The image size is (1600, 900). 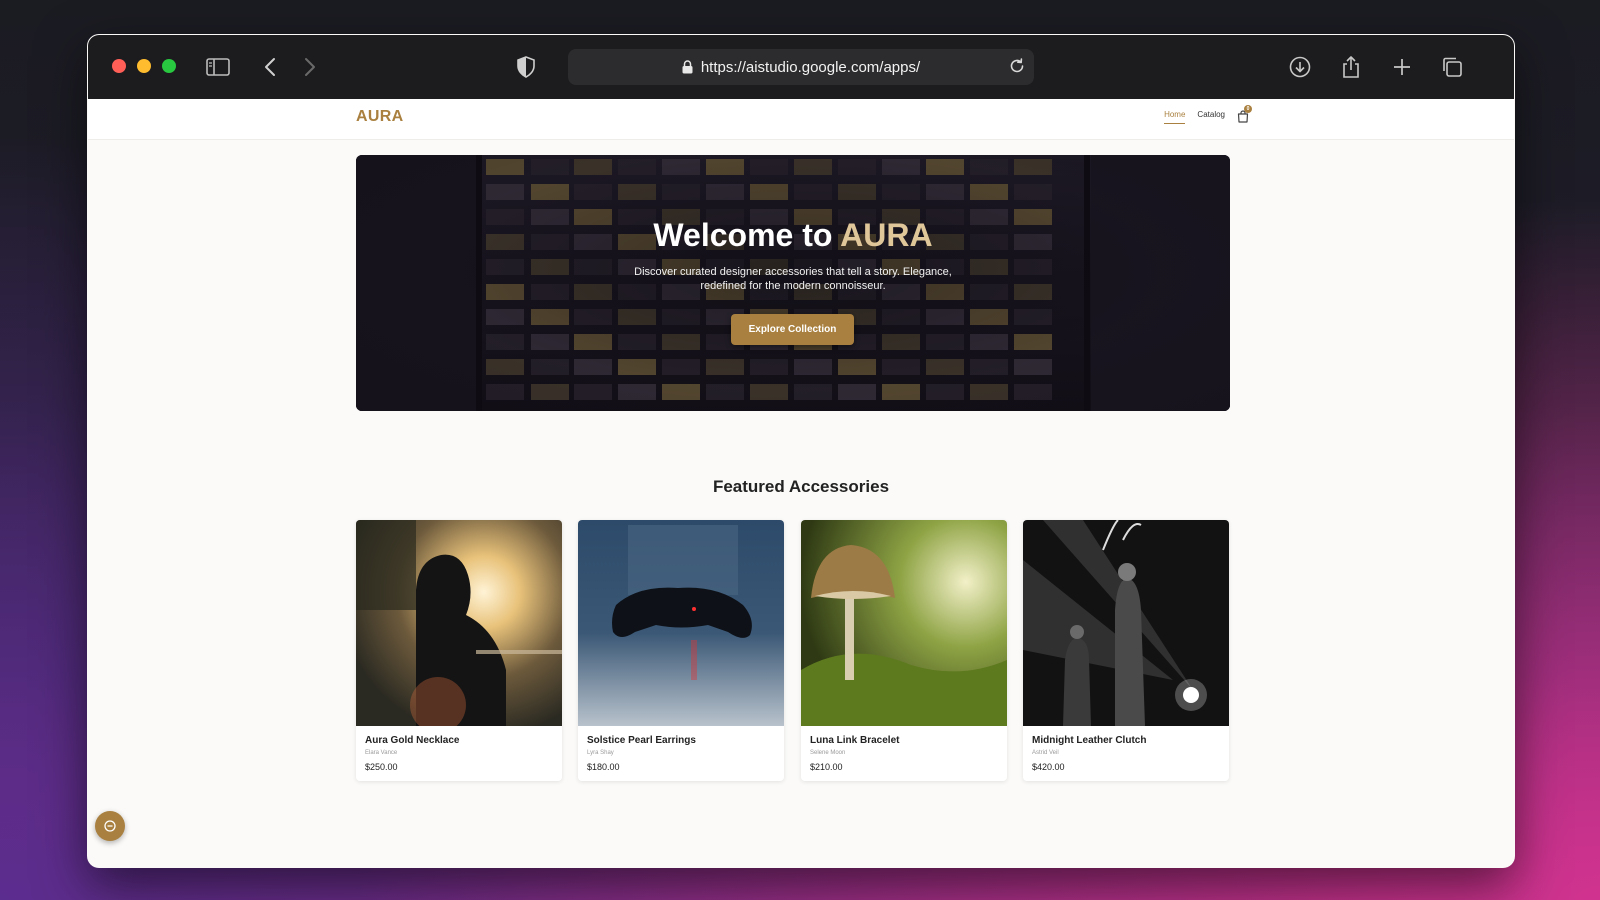 I want to click on browser-toolbar: https://aistudio.google.com/apps/, so click(x=801, y=67).